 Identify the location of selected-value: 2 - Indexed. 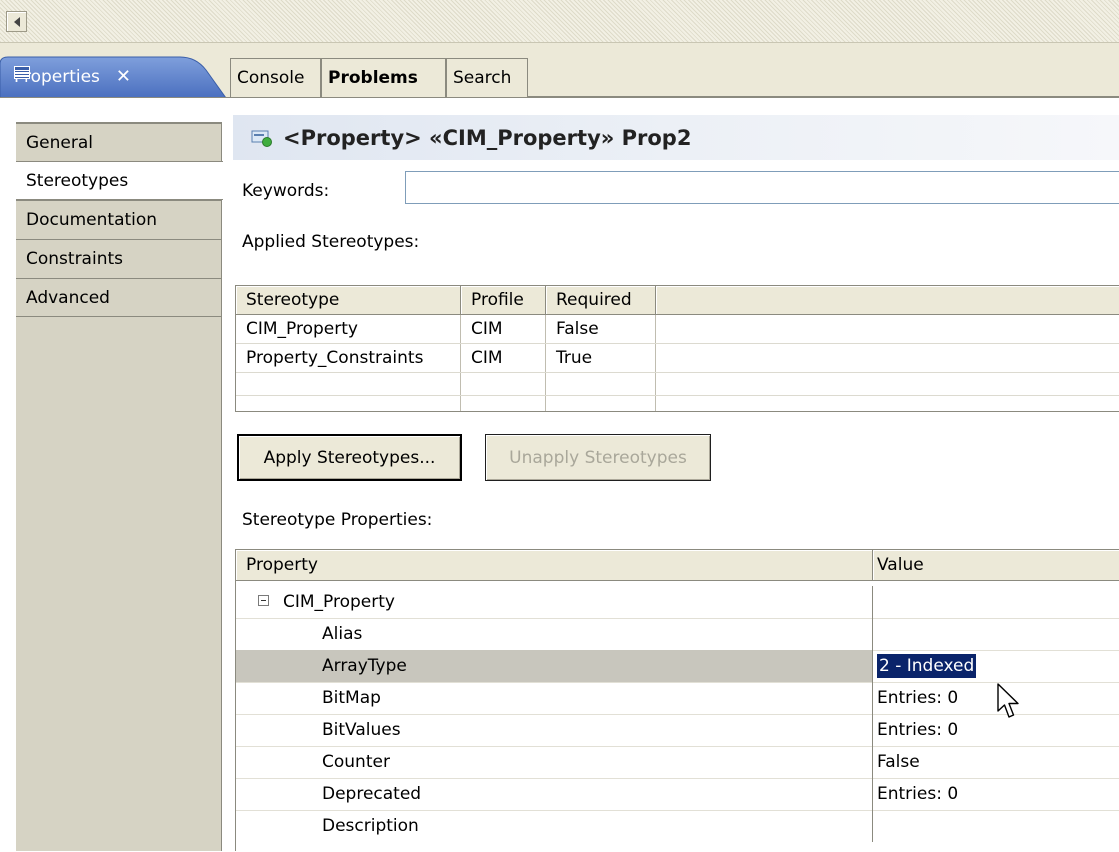
(926, 666).